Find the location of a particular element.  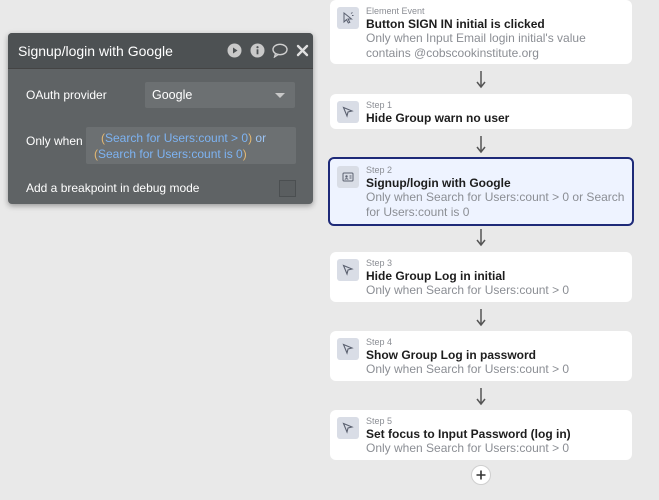

step-label: Step 2 is located at coordinates (379, 170).